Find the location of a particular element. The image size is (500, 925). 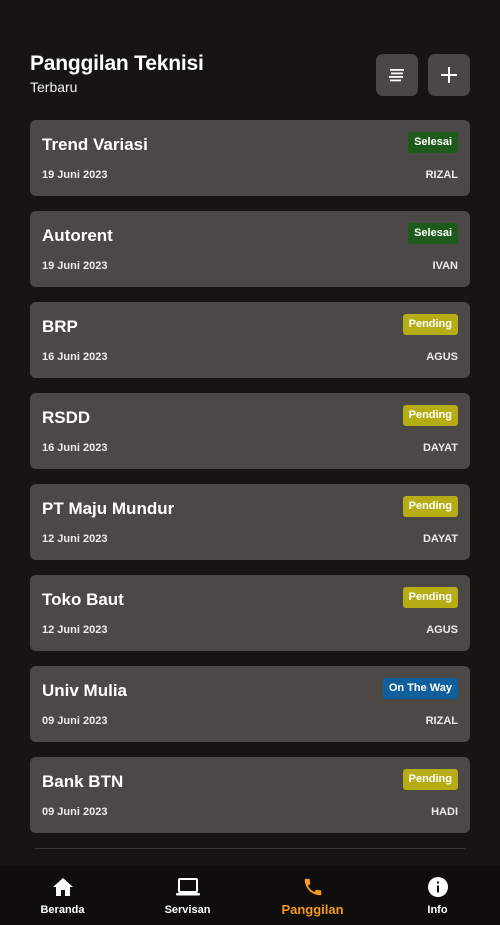

call-client-name: Toko Baut is located at coordinates (83, 599).